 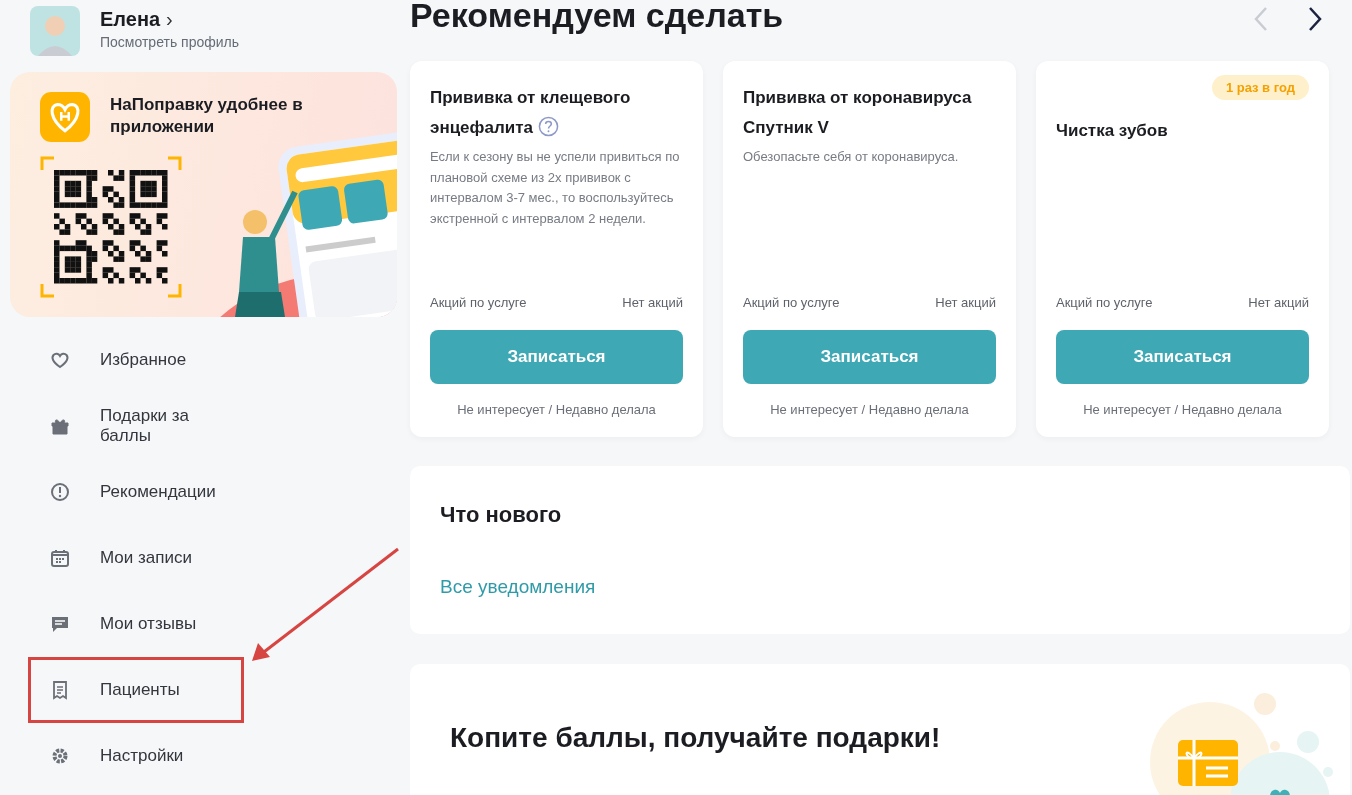 I want to click on app-logo-icon, so click(x=65, y=117).